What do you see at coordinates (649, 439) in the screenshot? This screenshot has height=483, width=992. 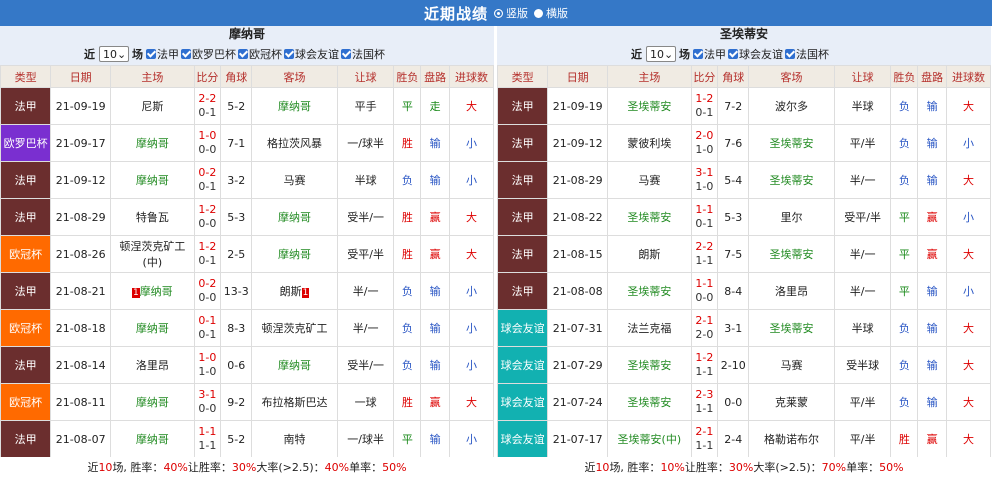 I see `home-team: 圣埃蒂安(中)` at bounding box center [649, 439].